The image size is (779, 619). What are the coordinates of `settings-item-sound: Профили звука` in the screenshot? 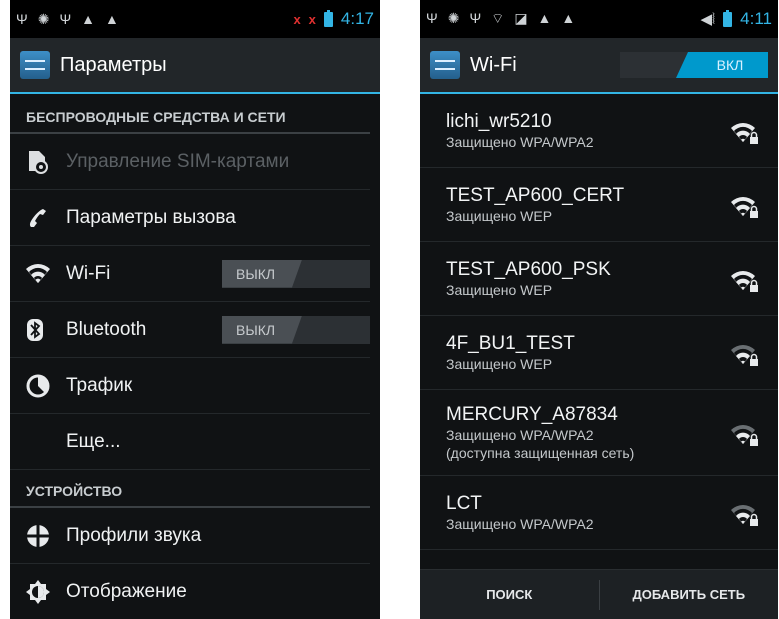 It's located at (190, 536).